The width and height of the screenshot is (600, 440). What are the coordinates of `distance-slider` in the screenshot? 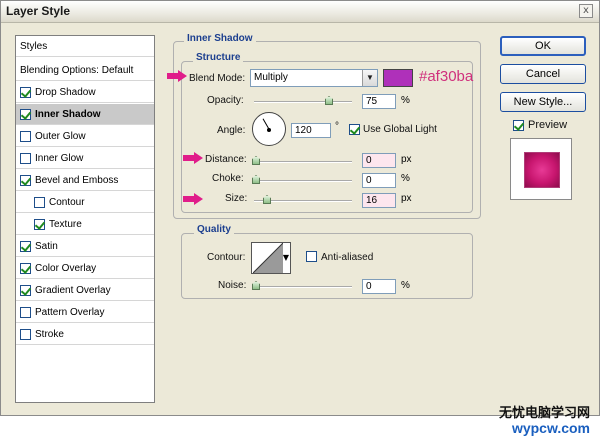 It's located at (302, 160).